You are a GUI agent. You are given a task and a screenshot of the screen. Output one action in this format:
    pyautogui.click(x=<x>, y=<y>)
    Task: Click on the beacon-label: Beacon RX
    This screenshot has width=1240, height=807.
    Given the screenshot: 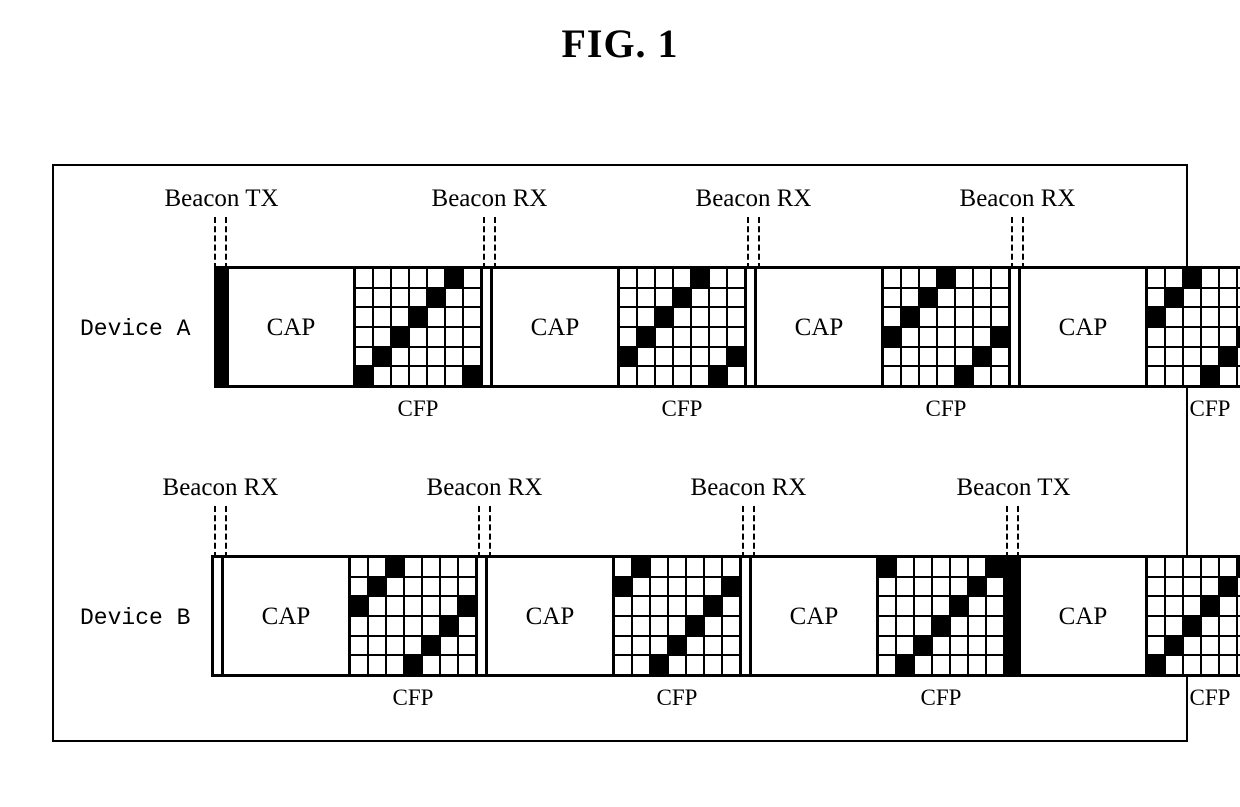 What is the action you would take?
    pyautogui.click(x=220, y=487)
    